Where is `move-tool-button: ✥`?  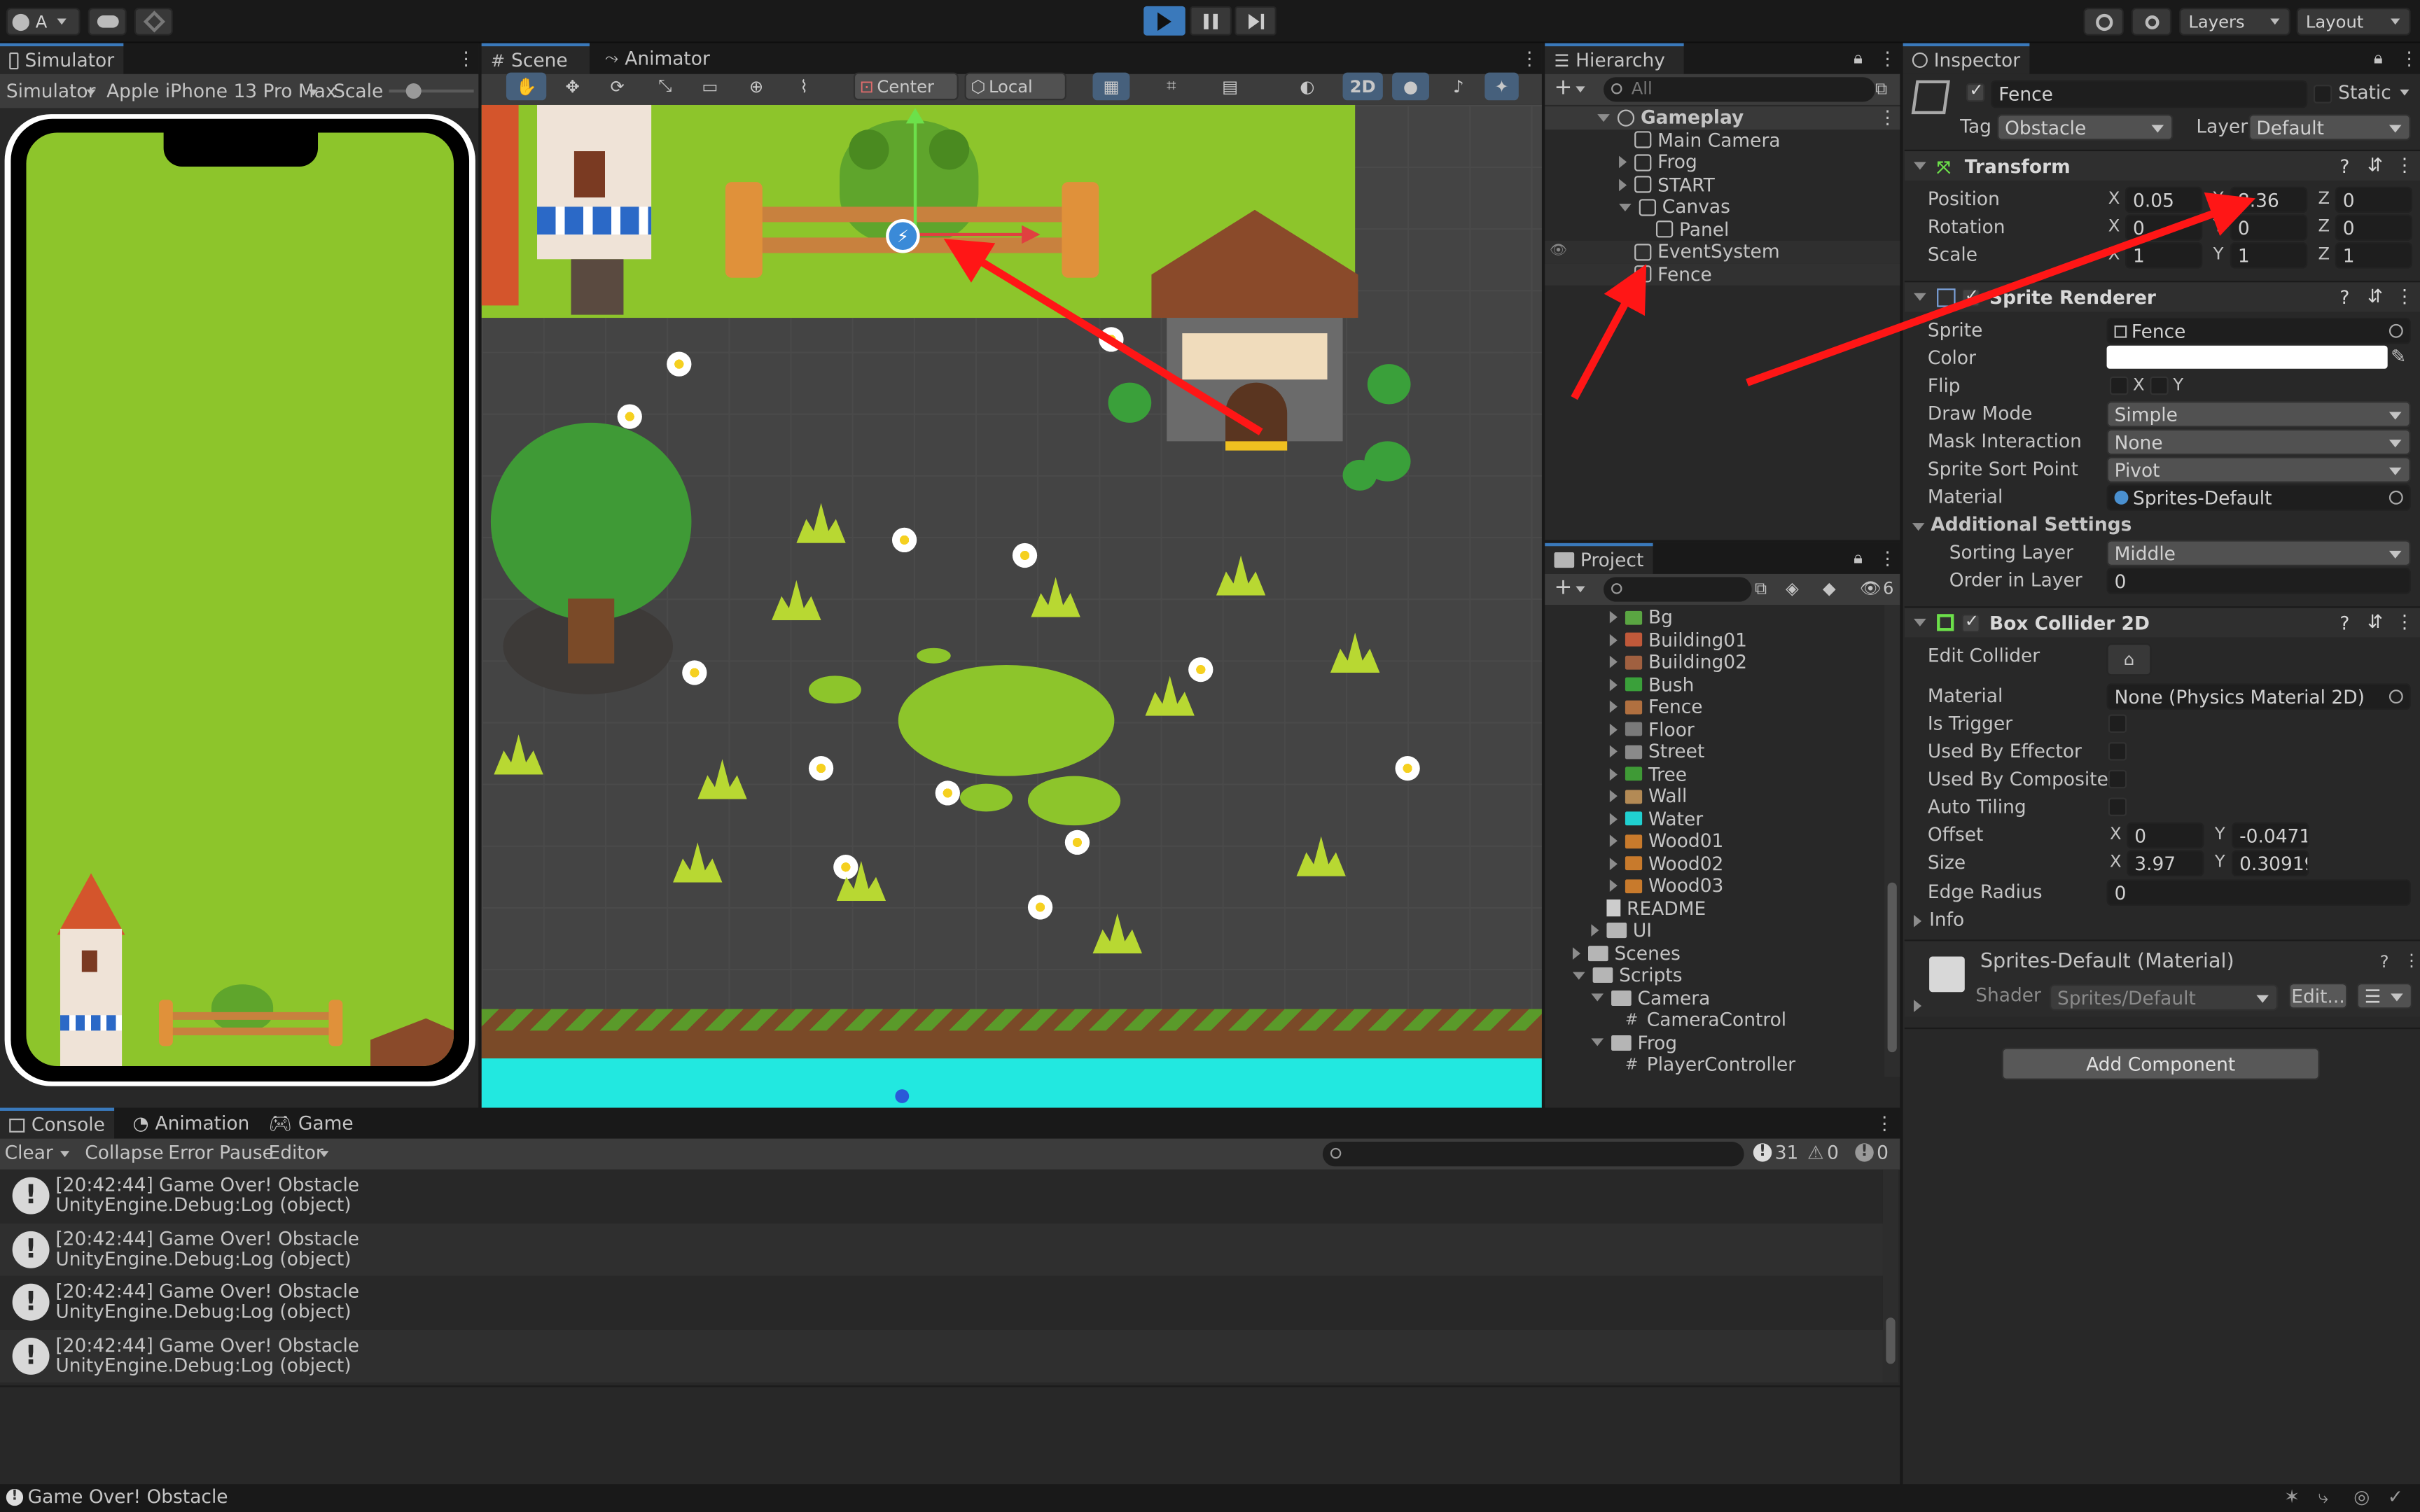 move-tool-button: ✥ is located at coordinates (572, 87).